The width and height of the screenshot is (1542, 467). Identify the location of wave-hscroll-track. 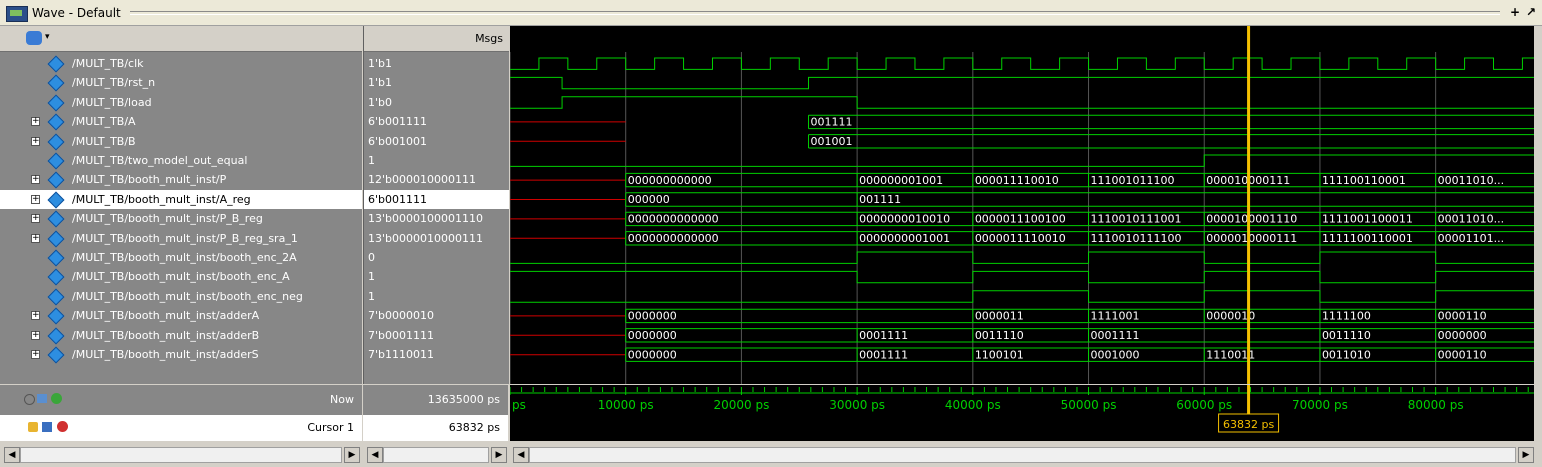
(1022, 455).